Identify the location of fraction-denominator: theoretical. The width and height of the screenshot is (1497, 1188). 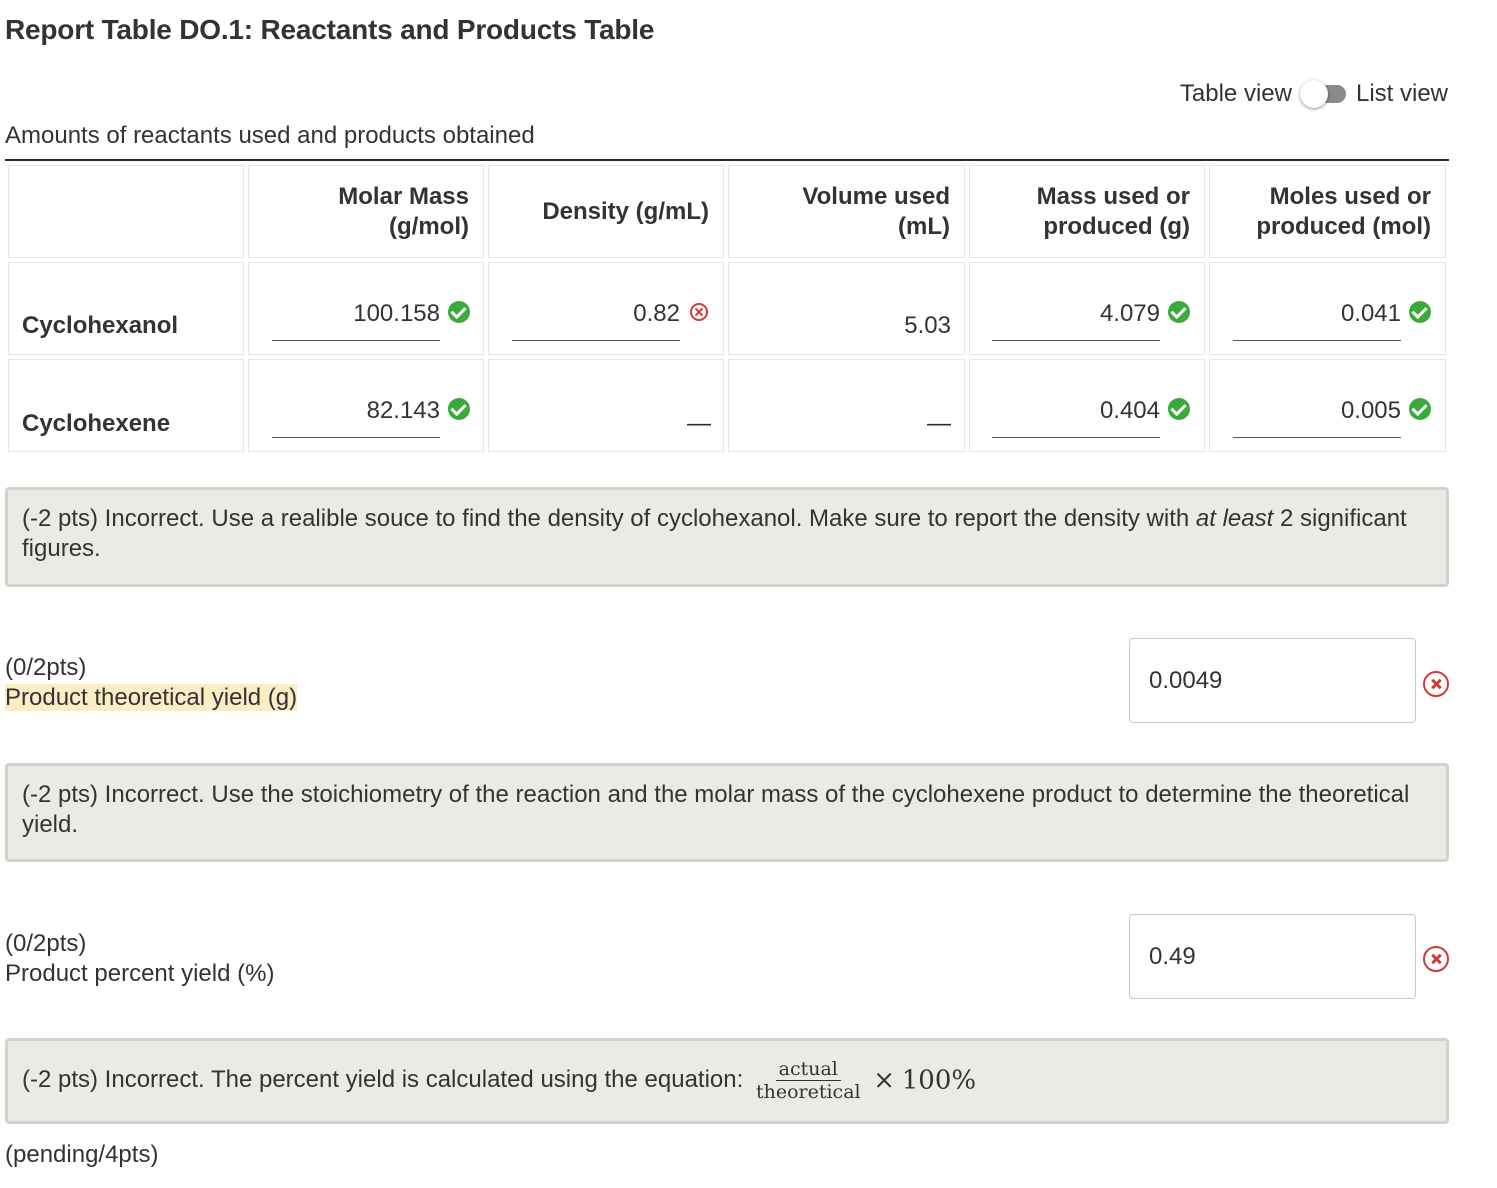
(808, 1092).